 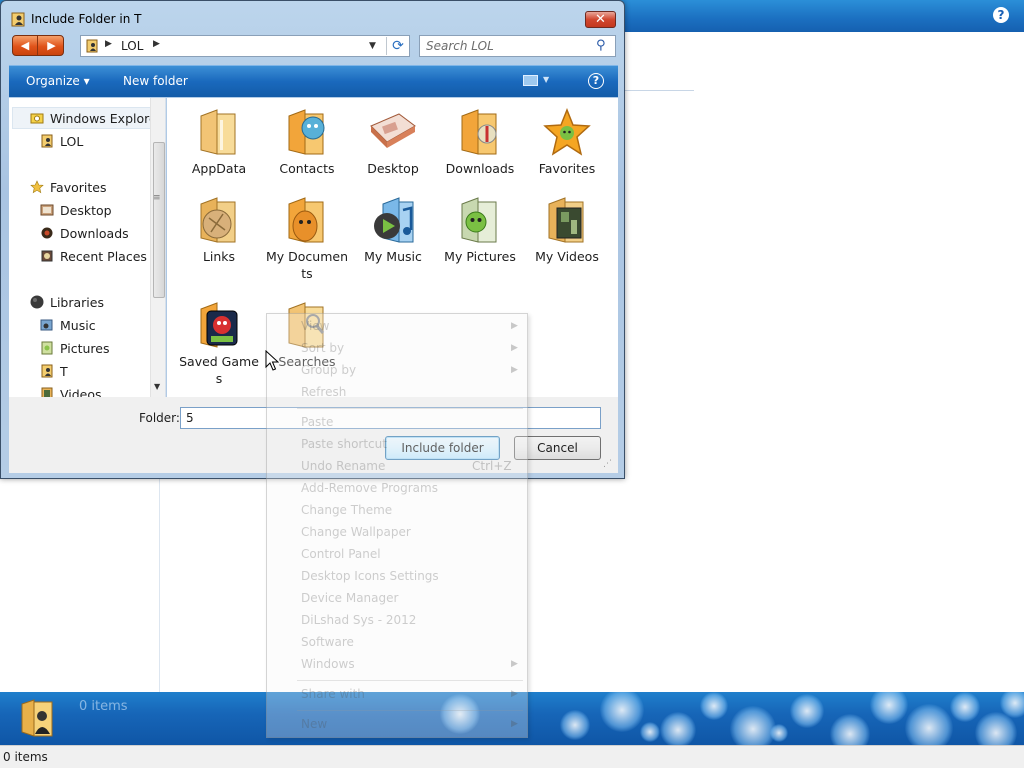 I want to click on nav-item-label: T, so click(x=64, y=371).